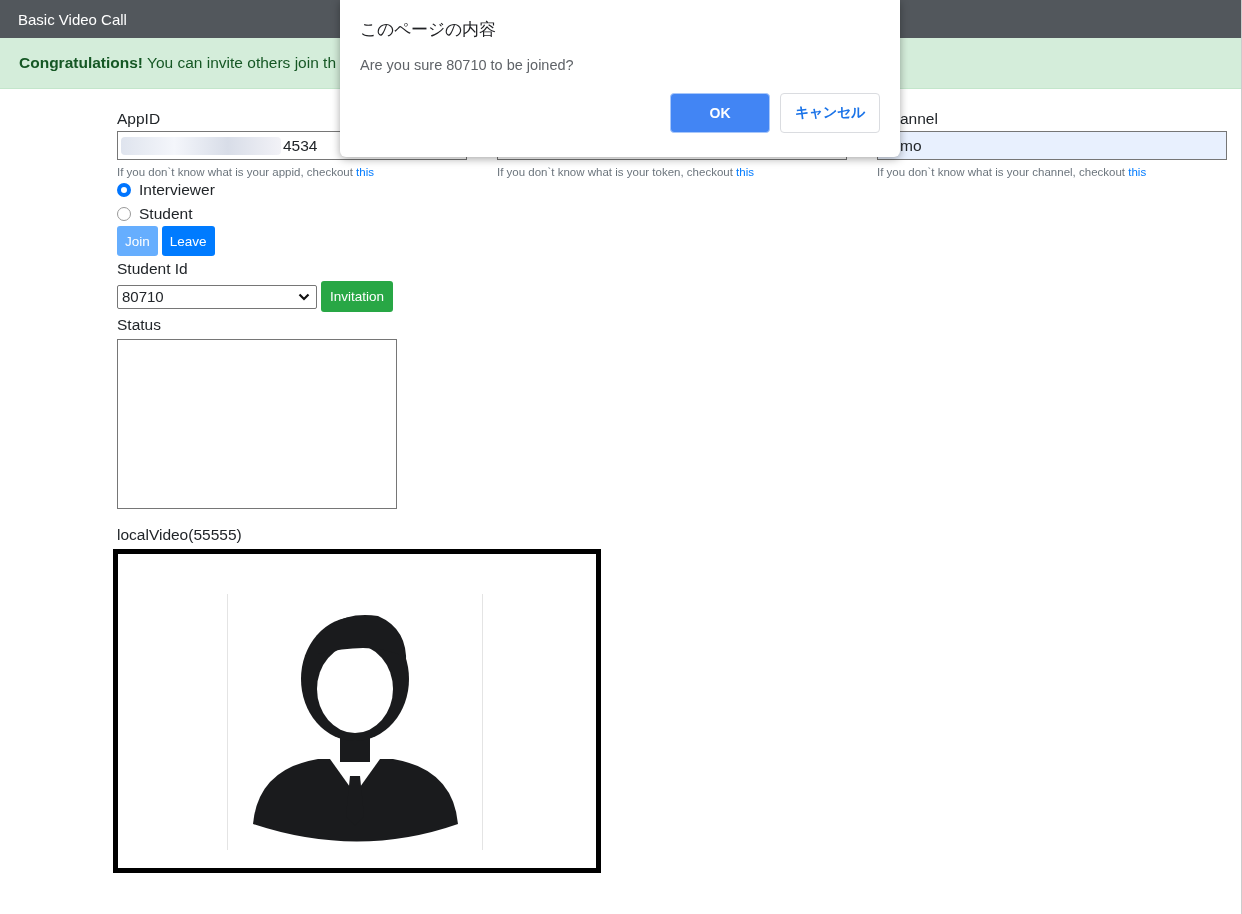  I want to click on chevron-down-icon, so click(304, 296).